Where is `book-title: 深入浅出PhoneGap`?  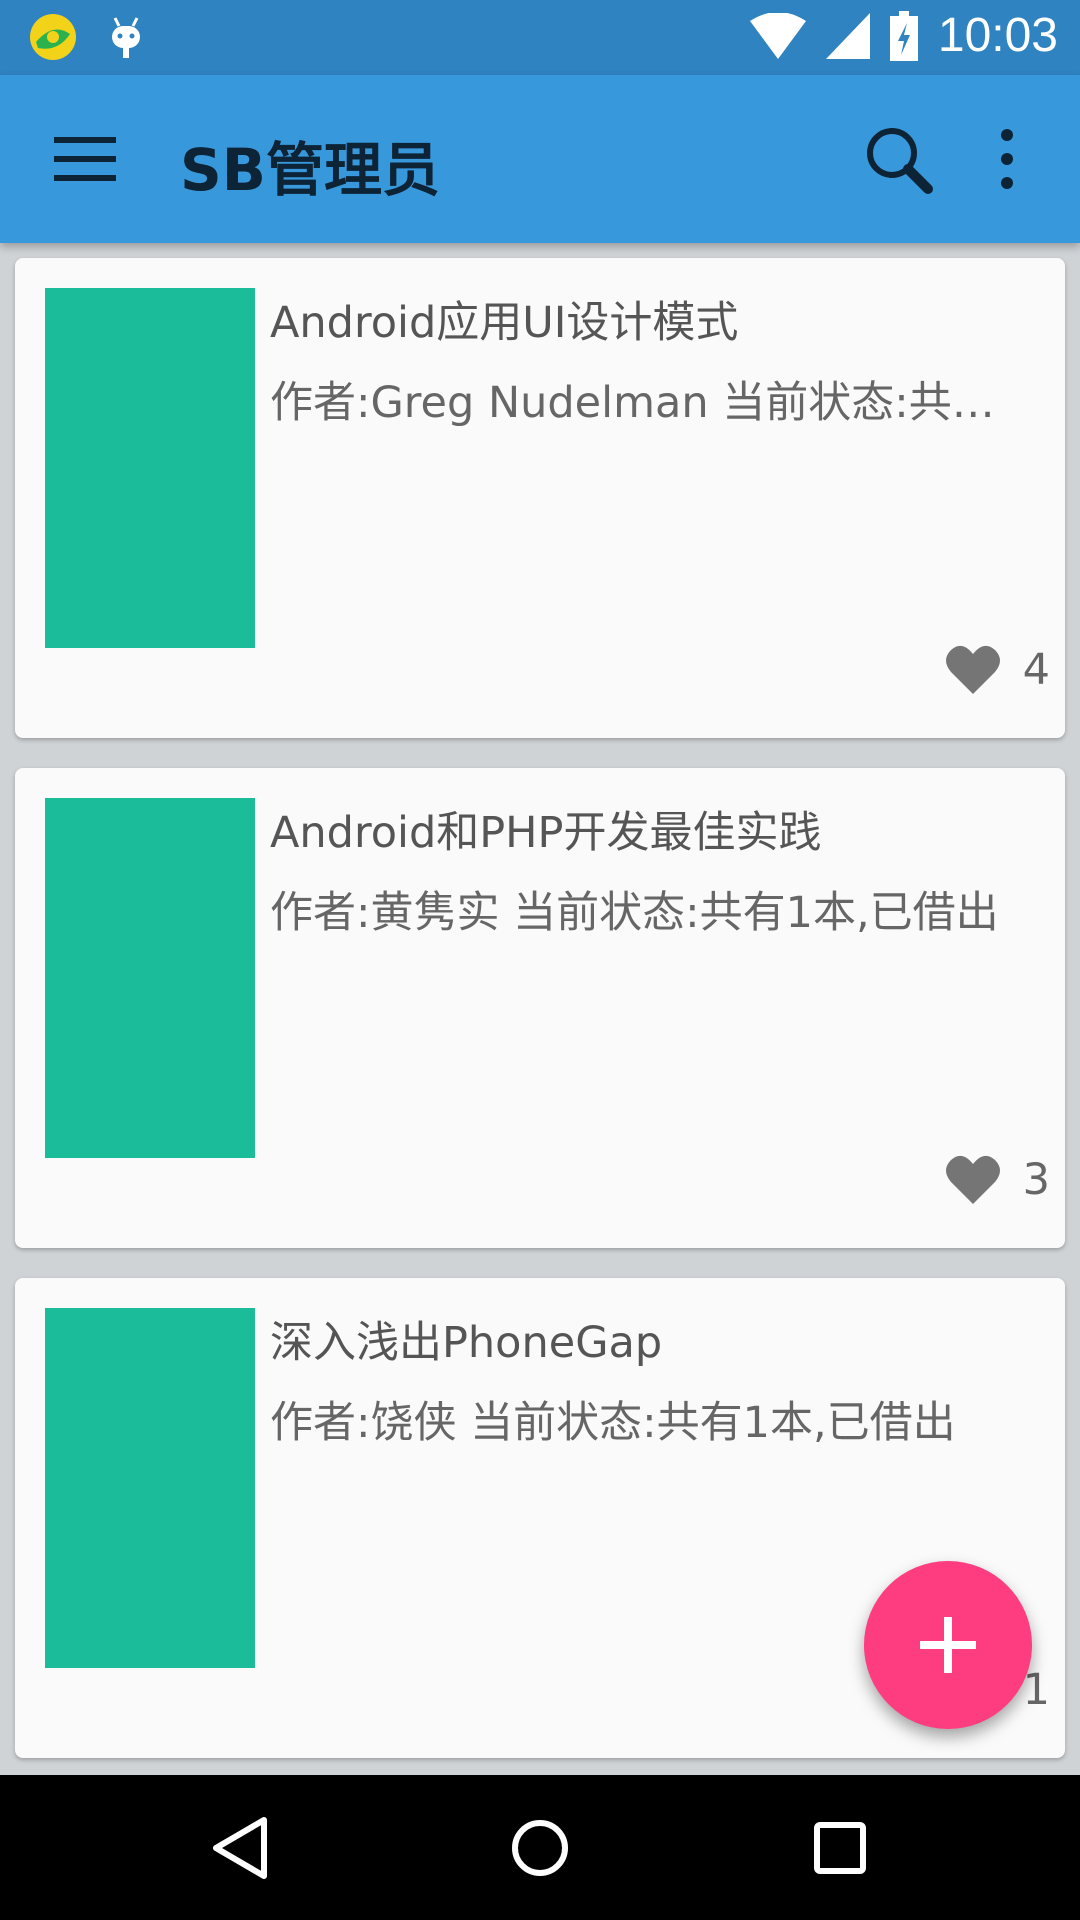 book-title: 深入浅出PhoneGap is located at coordinates (466, 1343).